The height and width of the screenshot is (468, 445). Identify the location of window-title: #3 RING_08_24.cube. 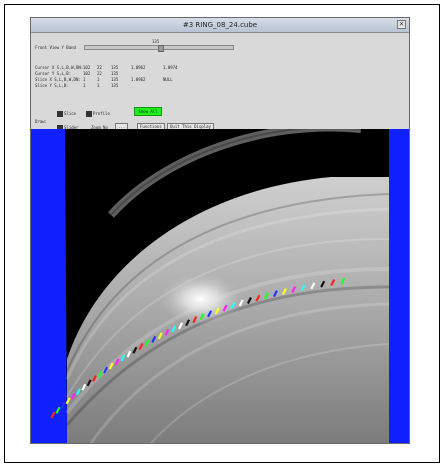
(220, 25).